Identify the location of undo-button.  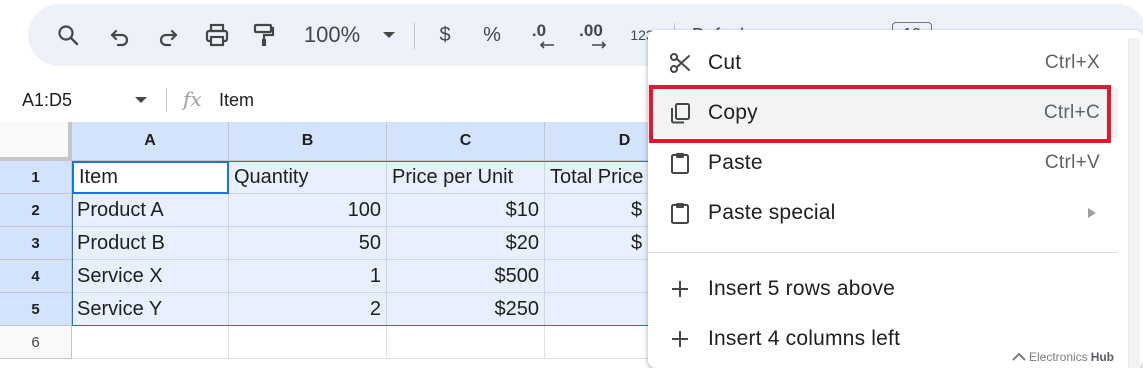
(120, 35).